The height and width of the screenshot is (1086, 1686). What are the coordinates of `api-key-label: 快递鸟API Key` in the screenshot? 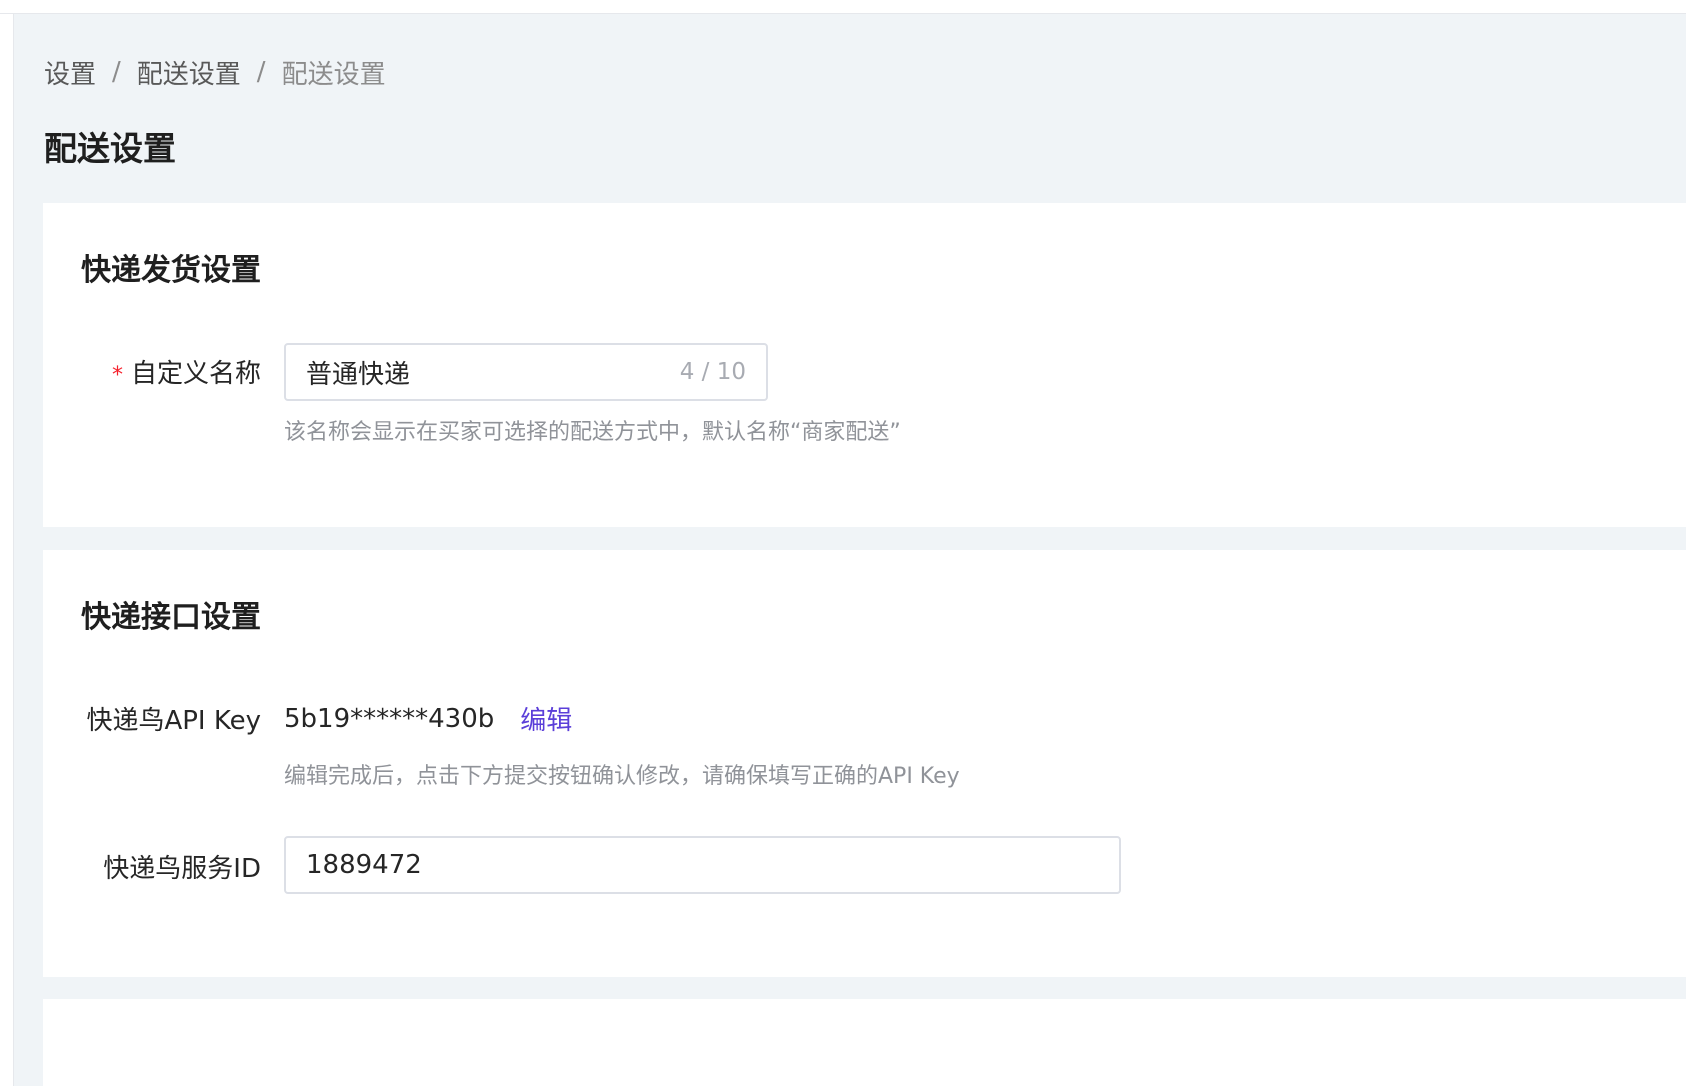 It's located at (173, 721).